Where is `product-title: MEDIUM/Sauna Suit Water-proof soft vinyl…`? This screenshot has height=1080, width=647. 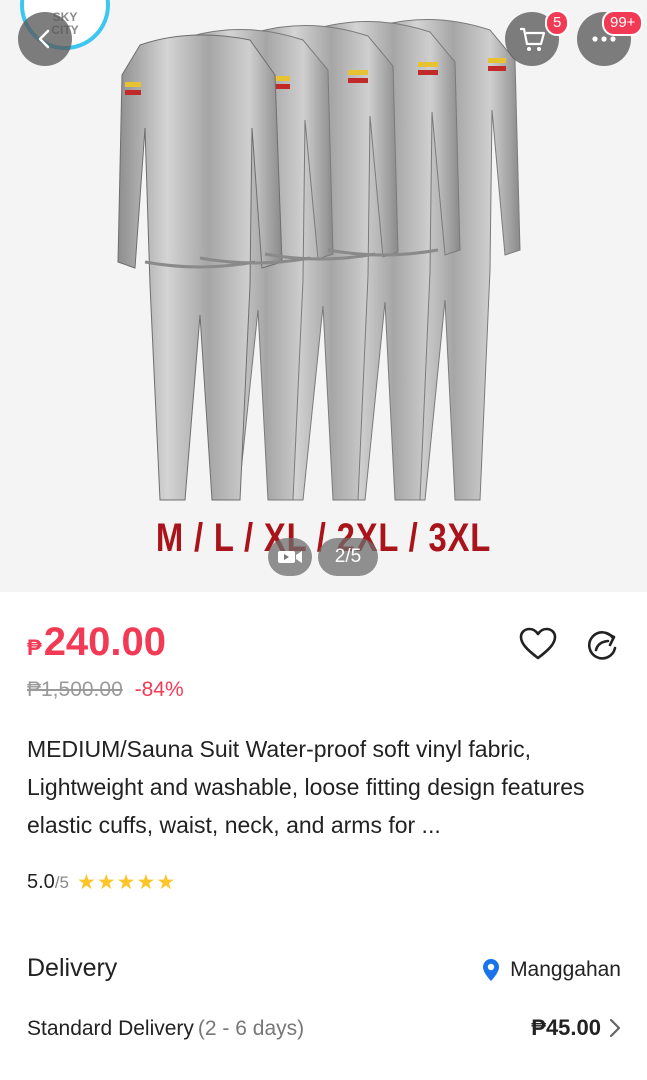 product-title: MEDIUM/Sauna Suit Water-proof soft vinyl… is located at coordinates (306, 787).